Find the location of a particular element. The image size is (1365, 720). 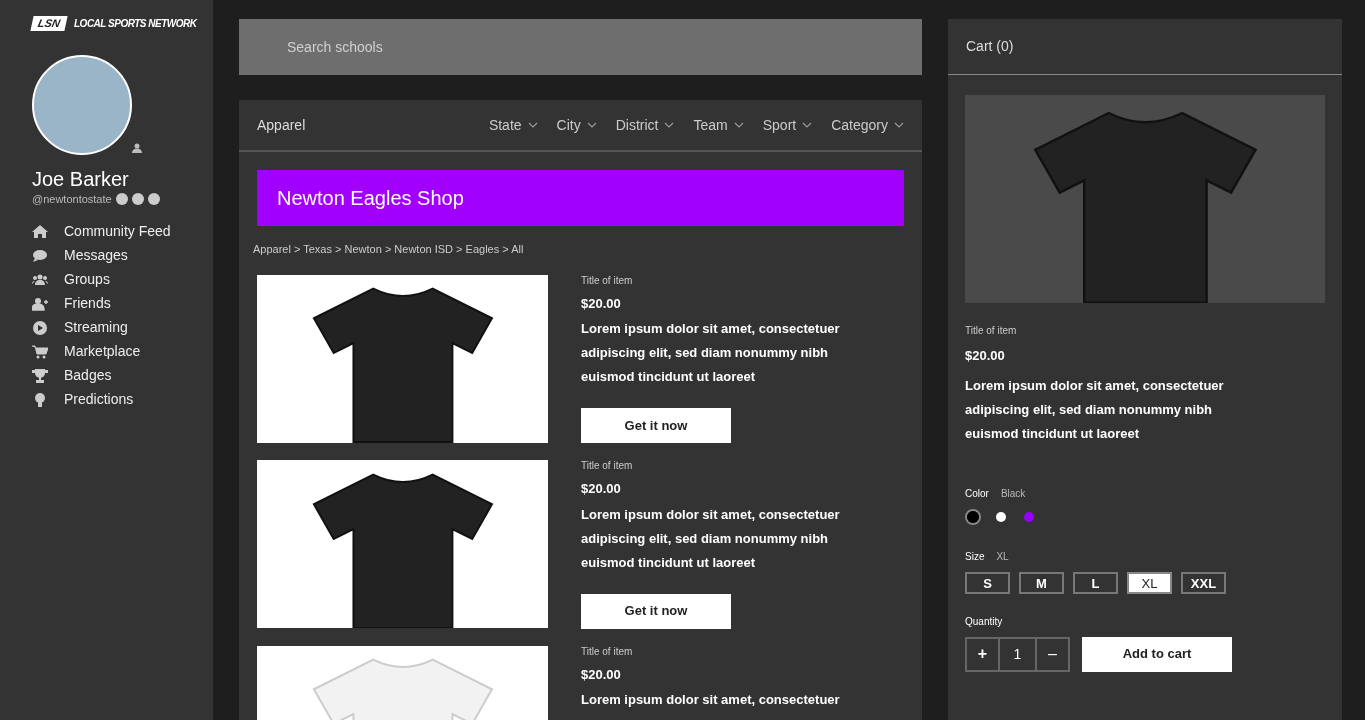

filter-dropdown: Sport is located at coordinates (787, 125).